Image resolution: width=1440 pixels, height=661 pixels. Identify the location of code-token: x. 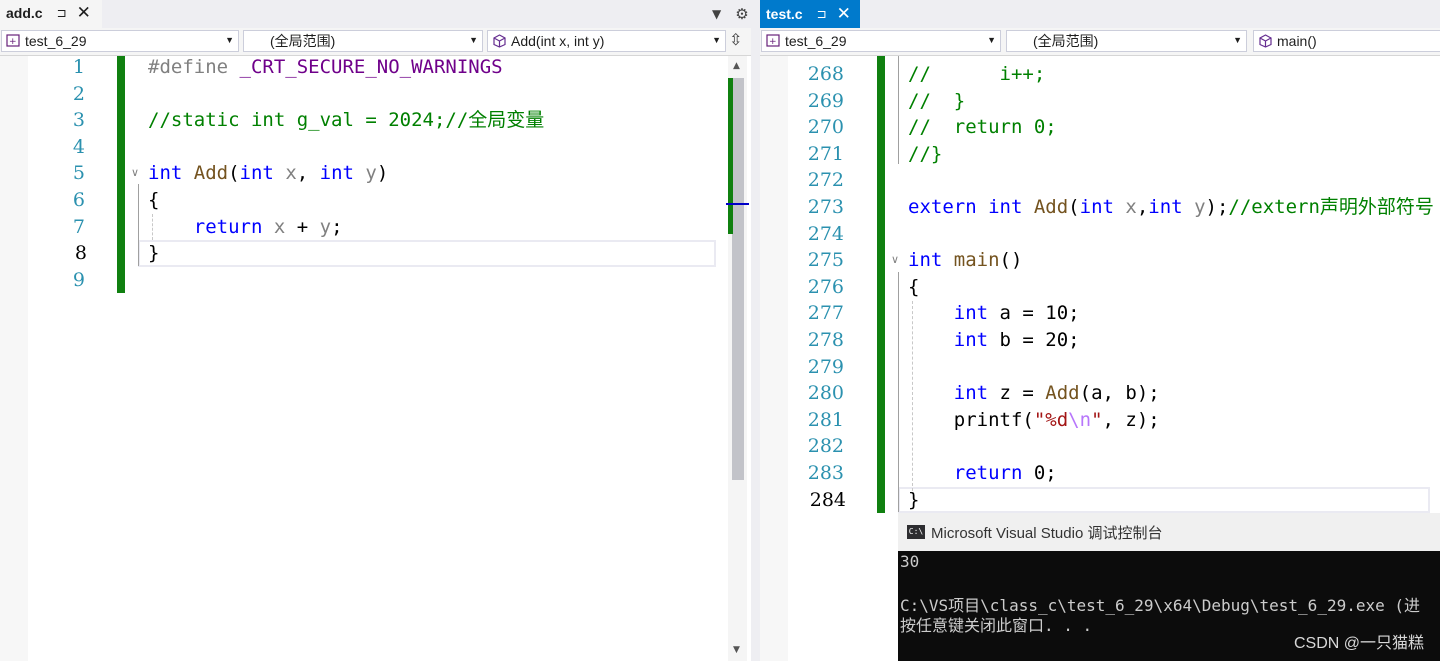
(1131, 207).